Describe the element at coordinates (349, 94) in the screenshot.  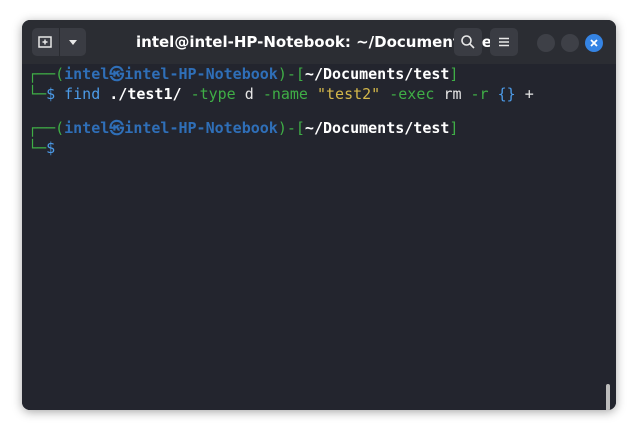
I see `command-string: "test2"` at that location.